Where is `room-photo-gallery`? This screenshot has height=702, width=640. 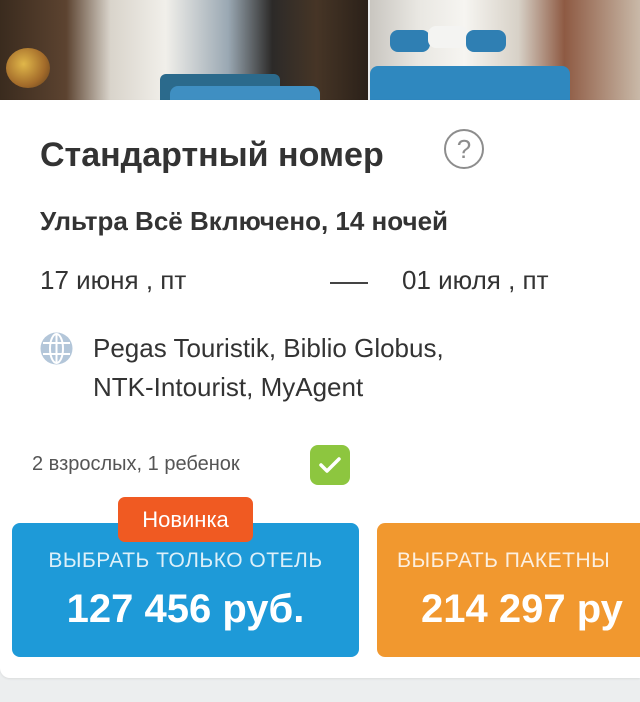
room-photo-gallery is located at coordinates (320, 50).